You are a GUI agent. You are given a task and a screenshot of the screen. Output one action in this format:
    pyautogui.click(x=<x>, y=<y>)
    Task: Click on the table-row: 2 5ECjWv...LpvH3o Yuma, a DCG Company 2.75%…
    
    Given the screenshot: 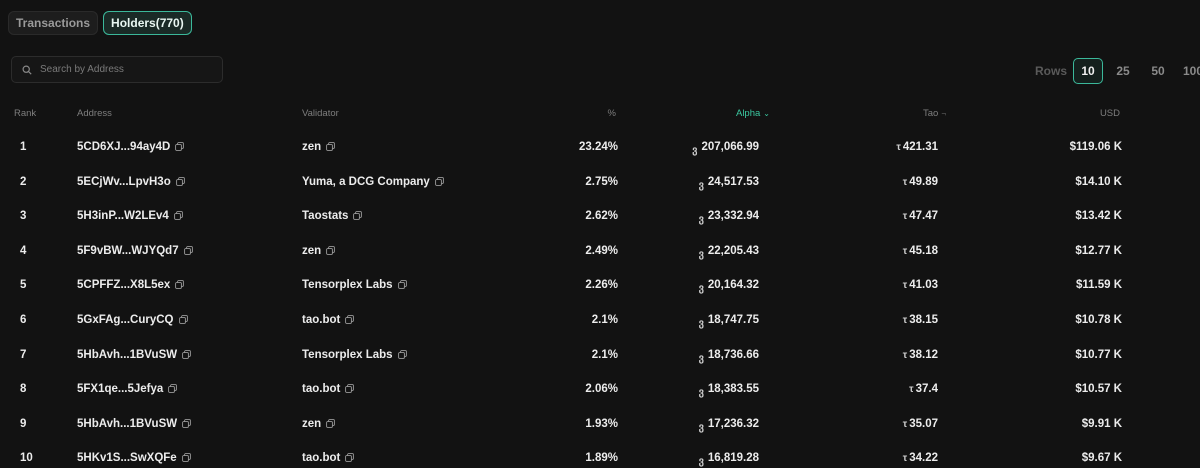 What is the action you would take?
    pyautogui.click(x=600, y=192)
    